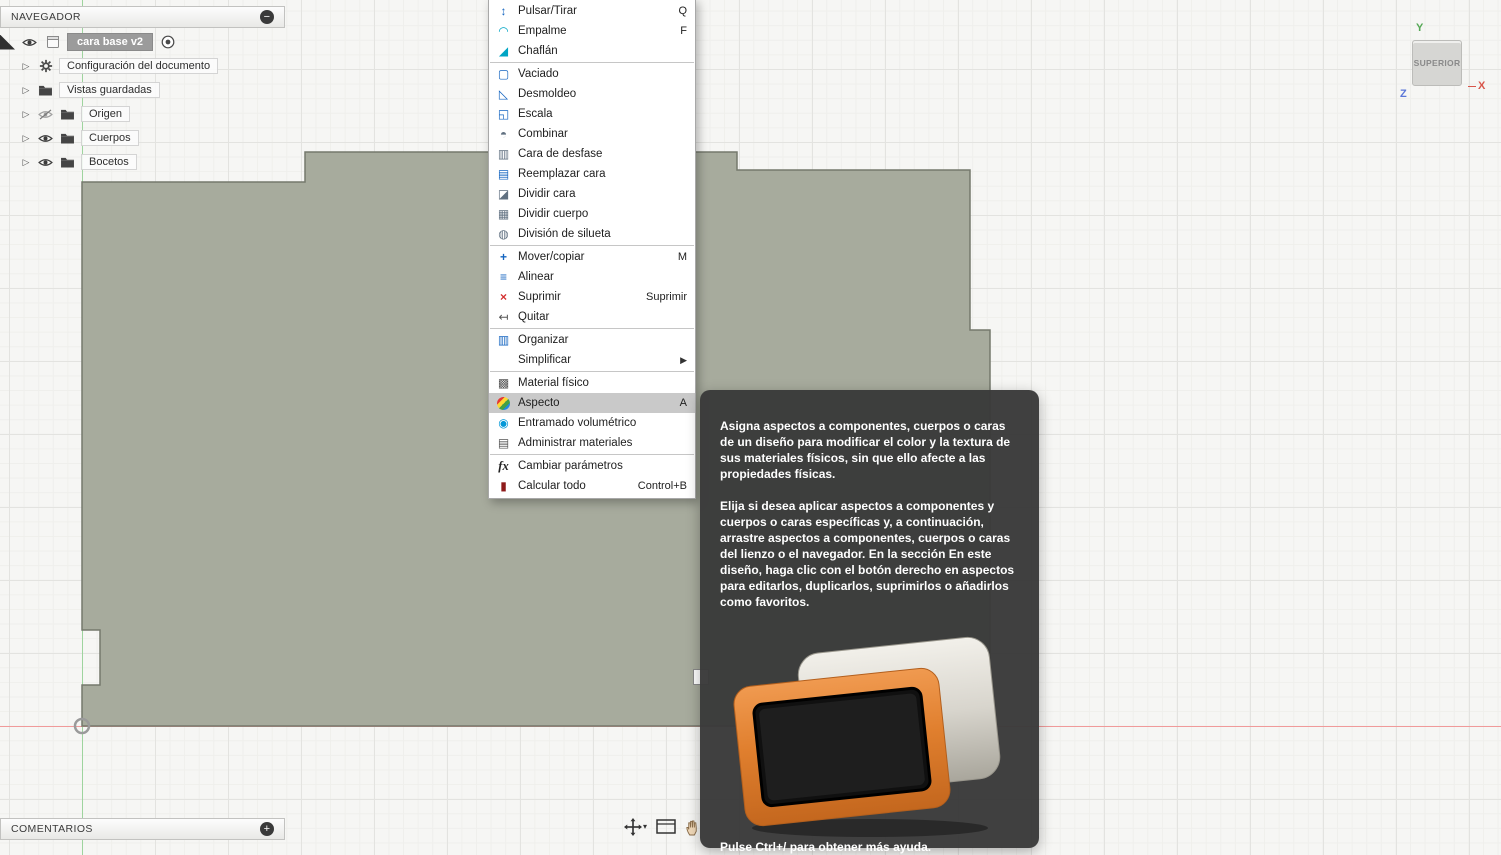 This screenshot has width=1501, height=855. I want to click on menu-item-label: Calcular todo, so click(552, 486).